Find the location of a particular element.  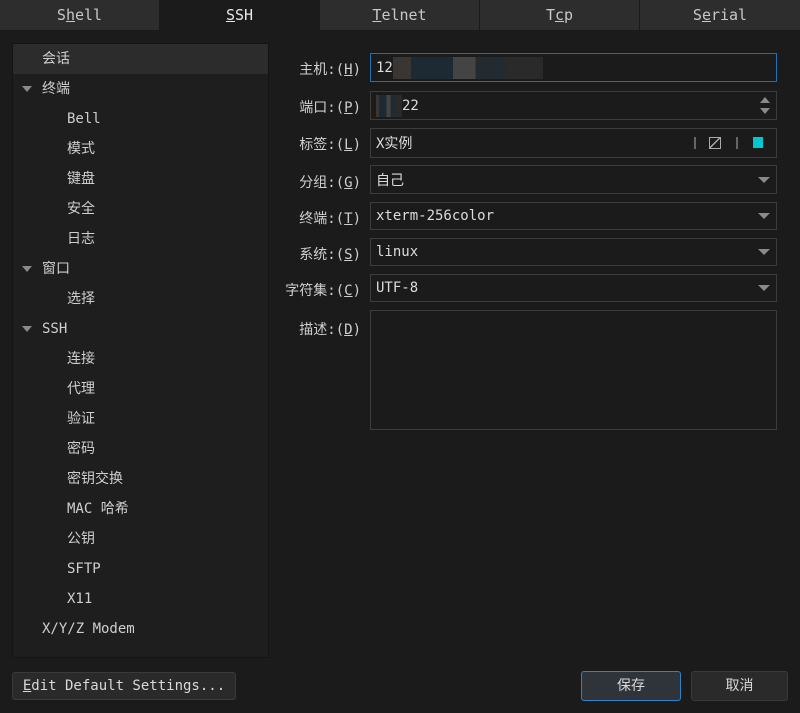

charset-label: 字符集:(C) is located at coordinates (323, 291).